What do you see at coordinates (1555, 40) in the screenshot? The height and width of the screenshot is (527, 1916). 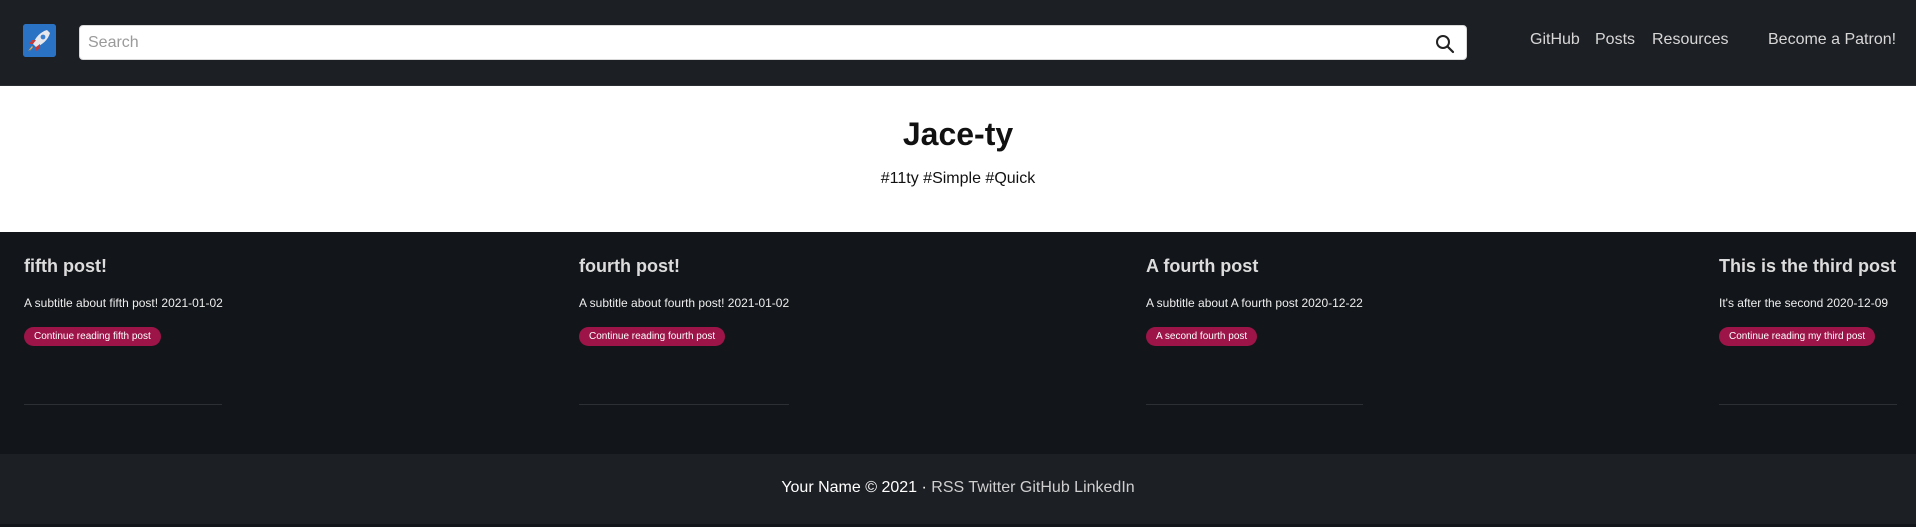 I see `nav-link-github: GitHub` at bounding box center [1555, 40].